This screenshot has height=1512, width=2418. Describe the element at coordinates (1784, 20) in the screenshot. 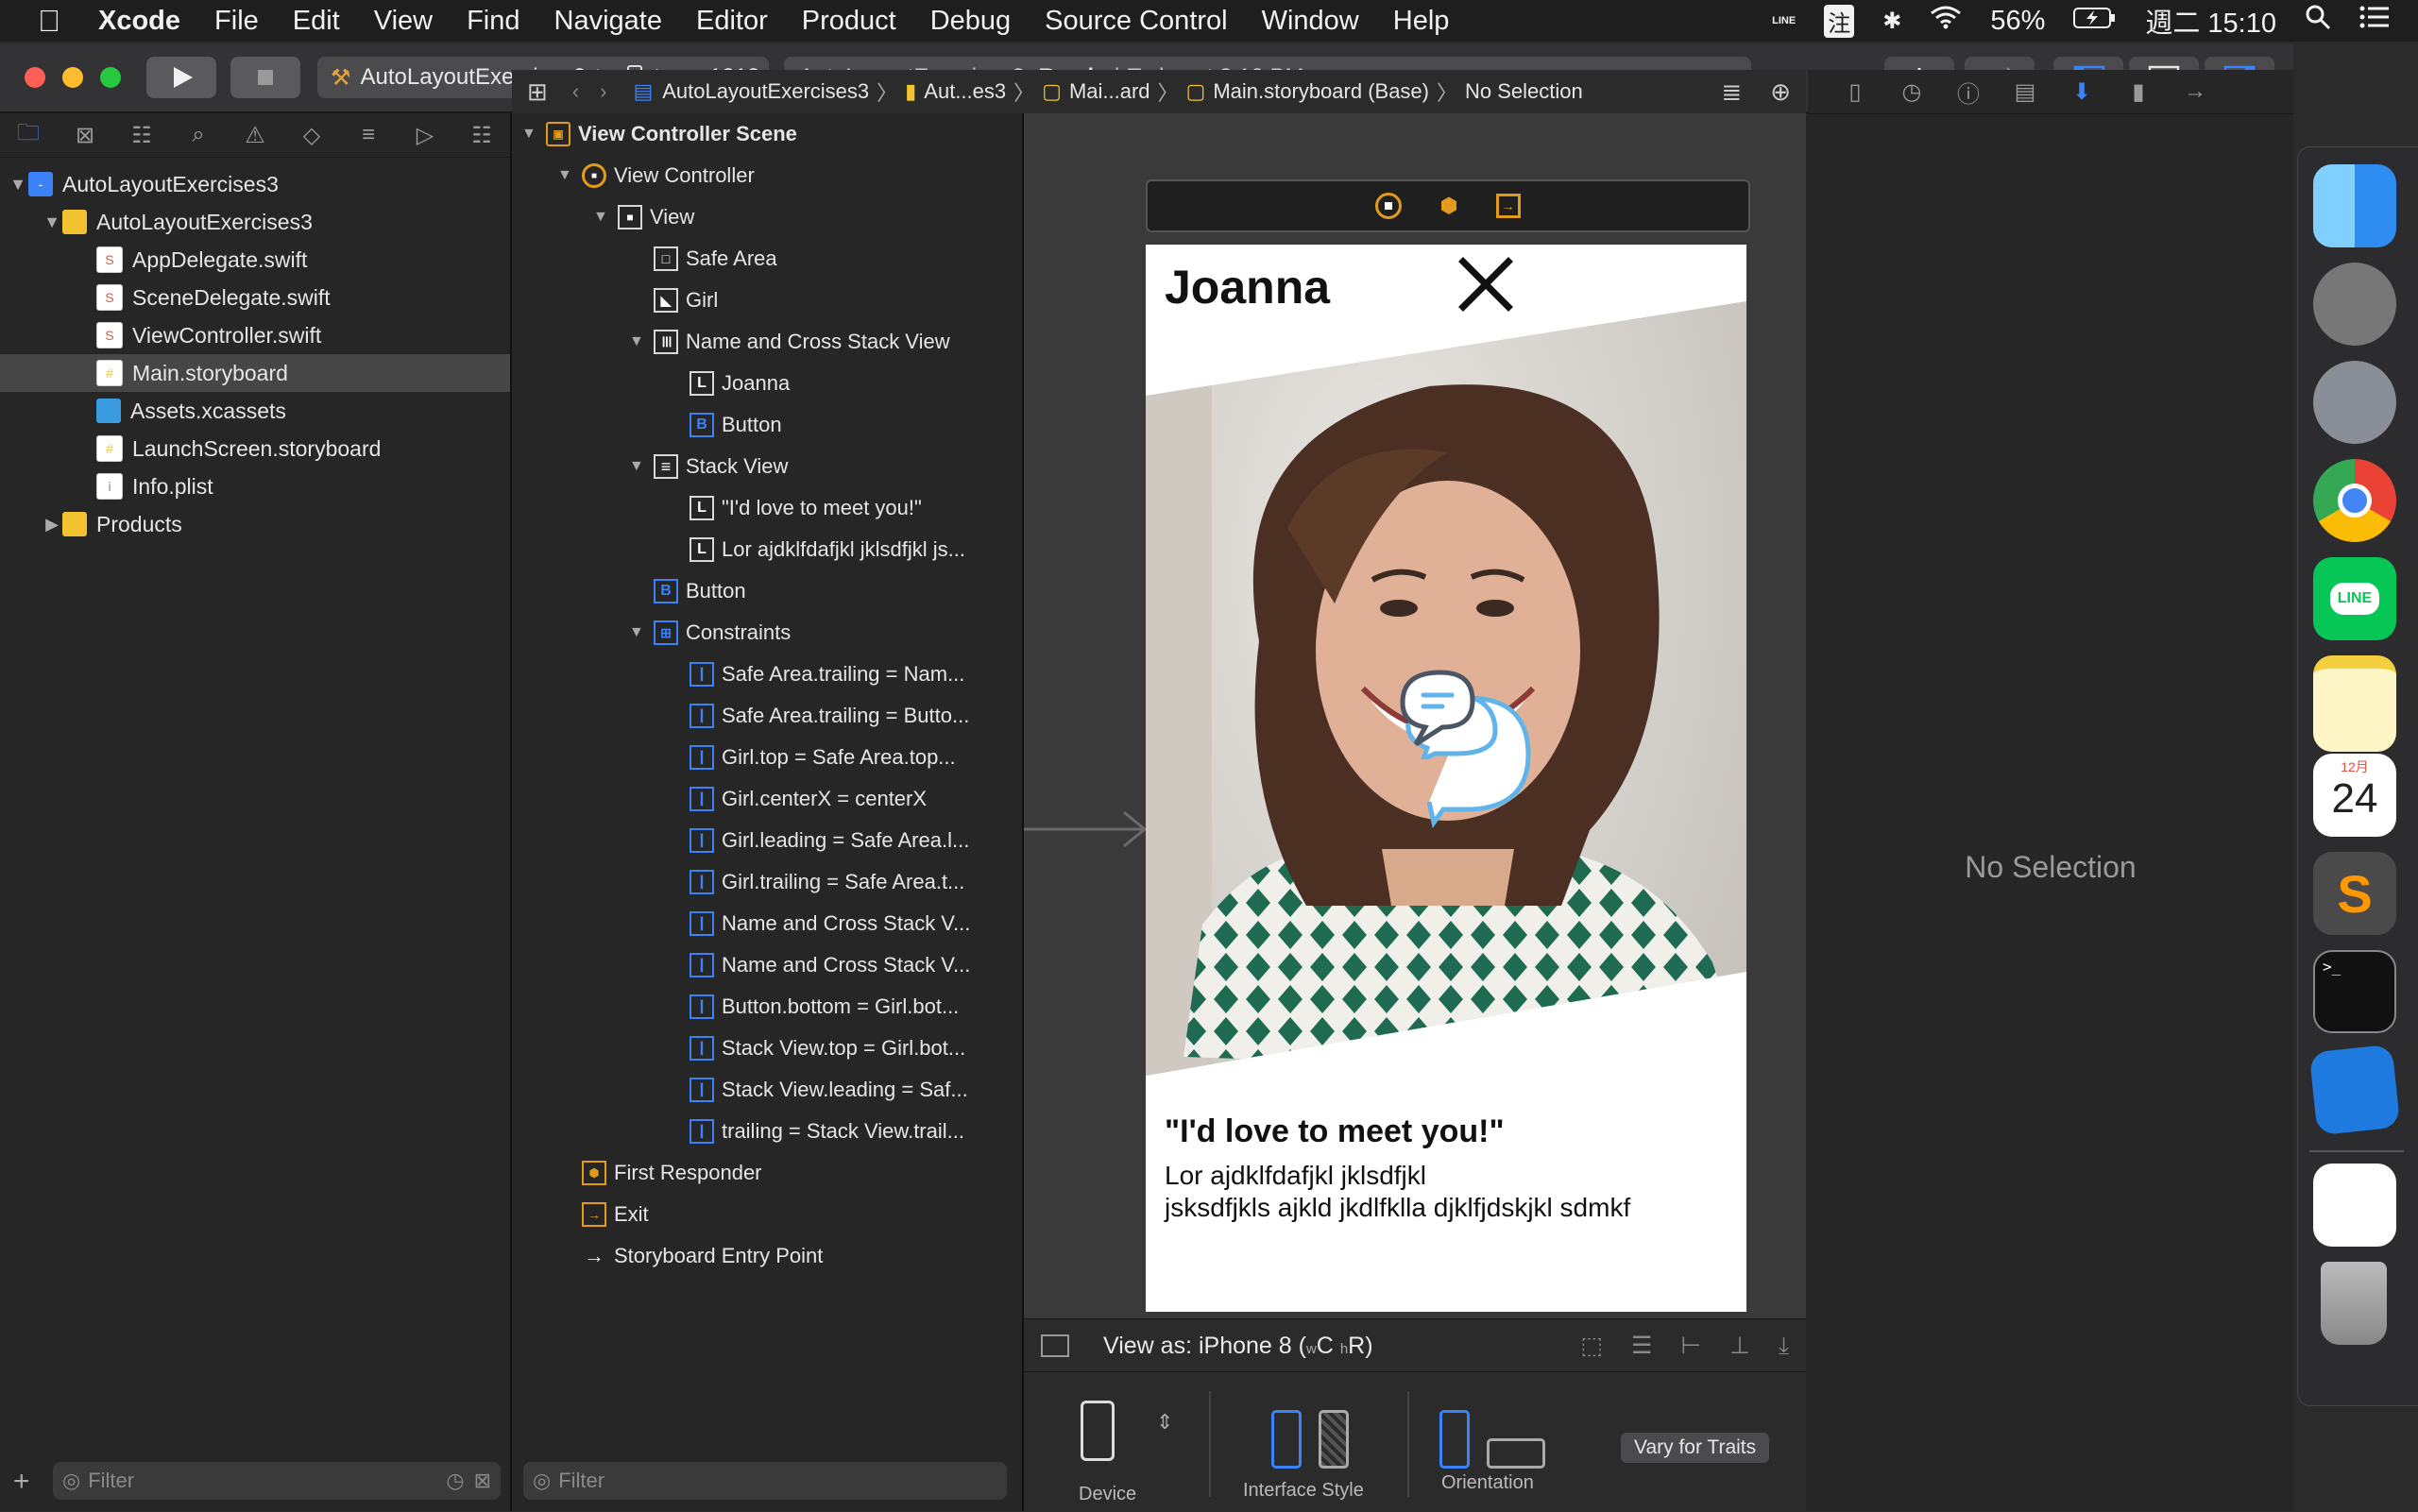

I see `line-status-icon: LINE` at that location.